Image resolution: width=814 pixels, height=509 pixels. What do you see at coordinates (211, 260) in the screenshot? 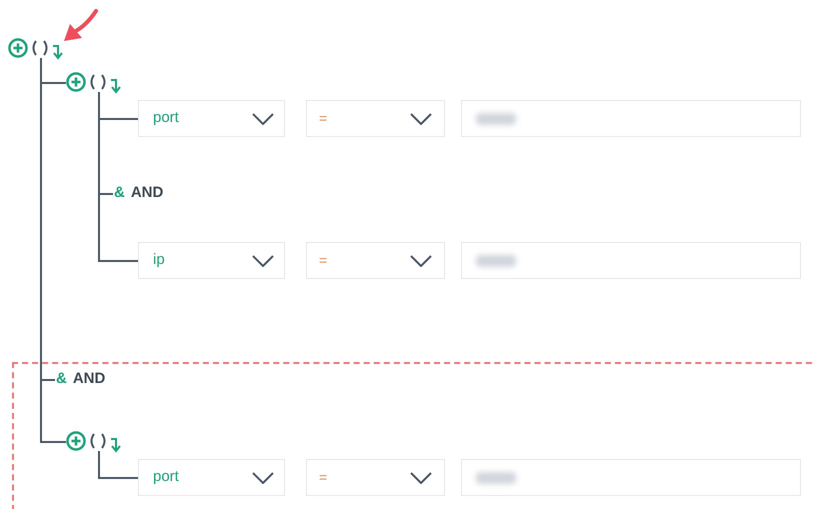
I see `field-select: ip` at bounding box center [211, 260].